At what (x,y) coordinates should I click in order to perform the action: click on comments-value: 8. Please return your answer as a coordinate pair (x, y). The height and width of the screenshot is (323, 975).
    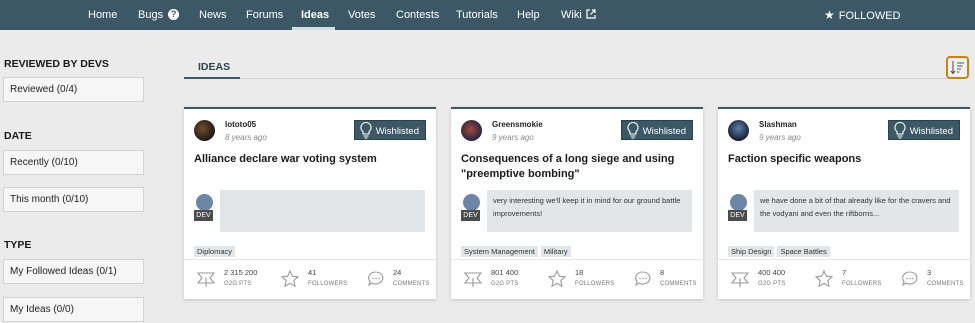
    Looking at the image, I should click on (662, 272).